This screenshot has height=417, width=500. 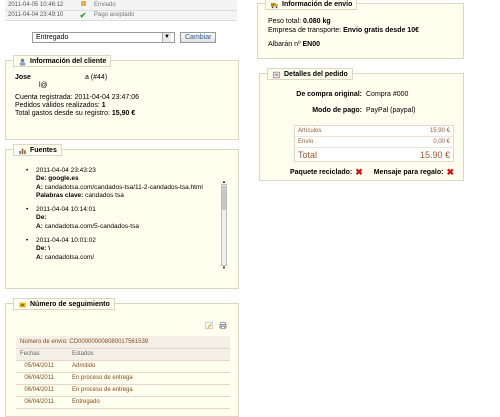 What do you see at coordinates (391, 110) in the screenshot?
I see `payment-value: PayPal (paypal)` at bounding box center [391, 110].